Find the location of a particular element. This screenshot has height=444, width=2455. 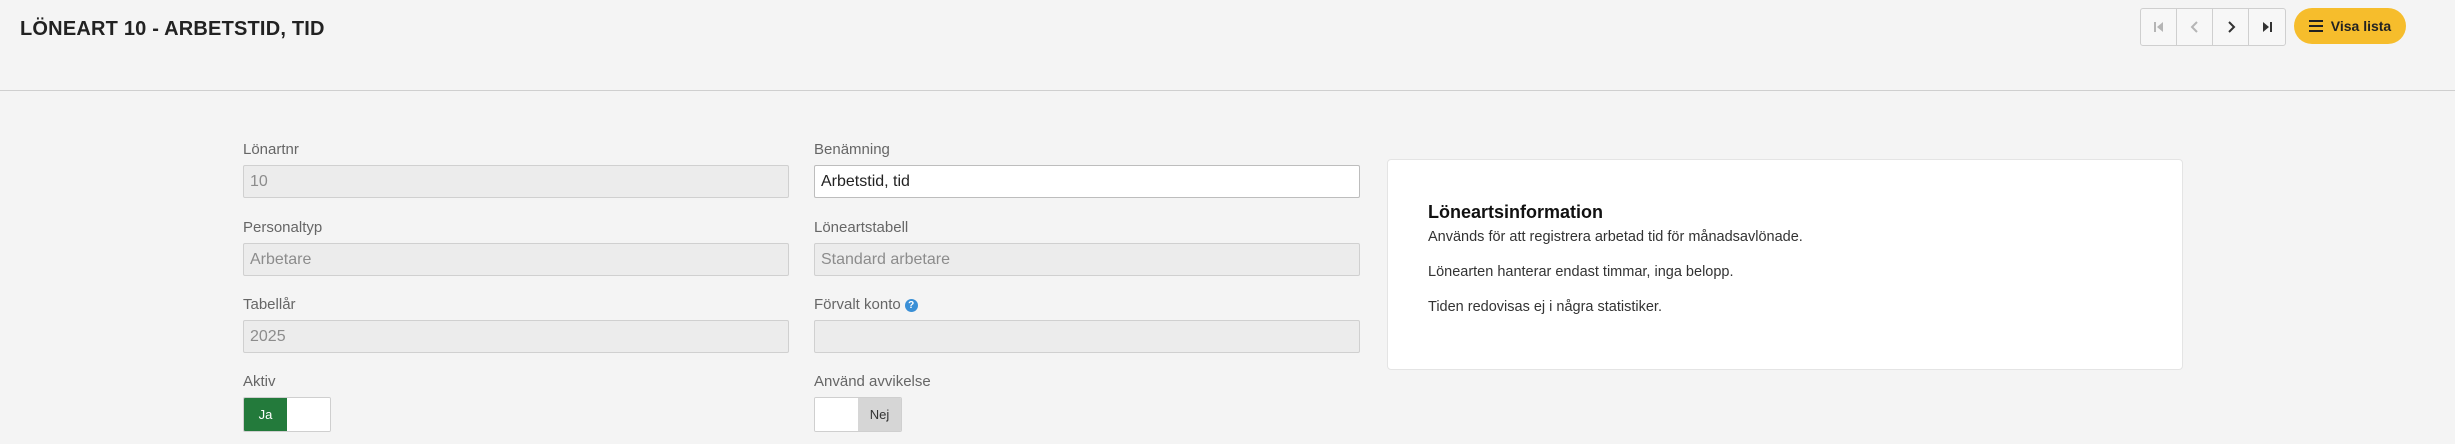

anvand-avvikelse-toggle: Nej is located at coordinates (858, 414).